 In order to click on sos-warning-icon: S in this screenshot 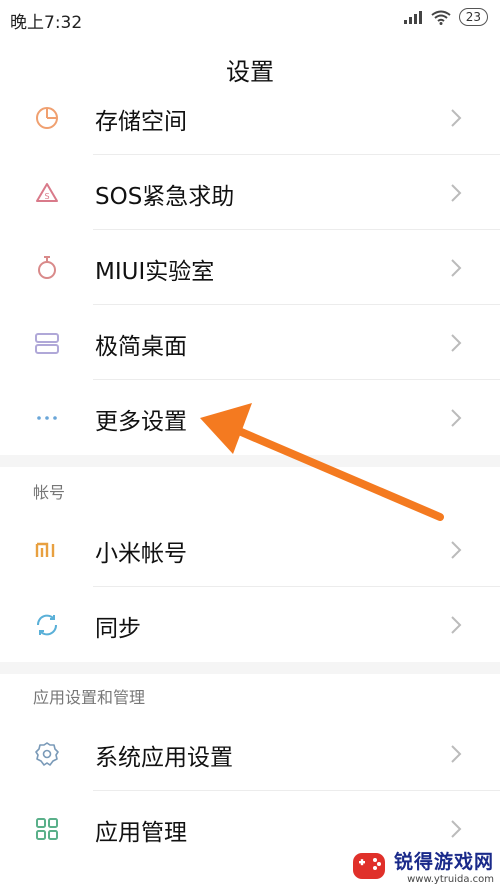, I will do `click(47, 192)`.